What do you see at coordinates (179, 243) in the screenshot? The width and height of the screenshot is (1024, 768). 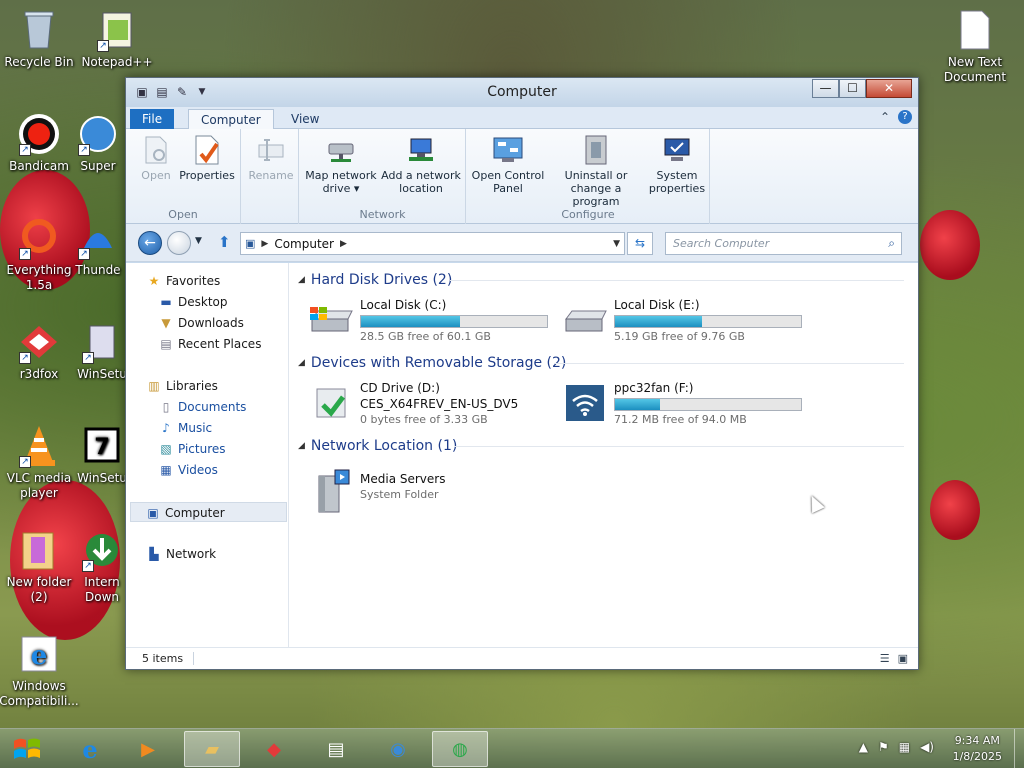 I see `forward-button` at bounding box center [179, 243].